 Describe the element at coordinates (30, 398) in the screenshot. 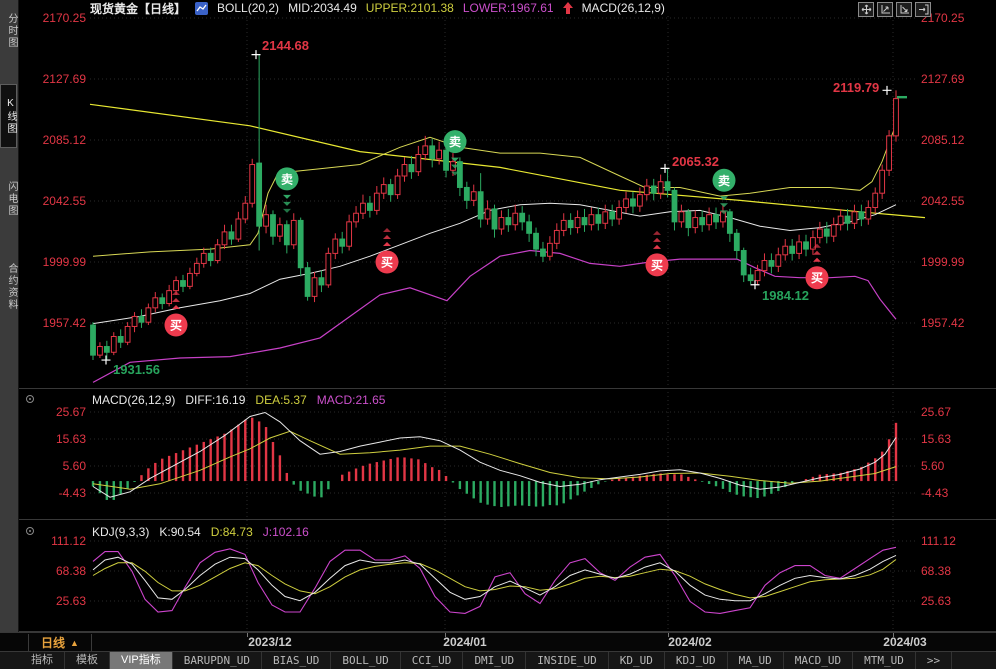

I see `collapse-macd-panel-icon` at that location.